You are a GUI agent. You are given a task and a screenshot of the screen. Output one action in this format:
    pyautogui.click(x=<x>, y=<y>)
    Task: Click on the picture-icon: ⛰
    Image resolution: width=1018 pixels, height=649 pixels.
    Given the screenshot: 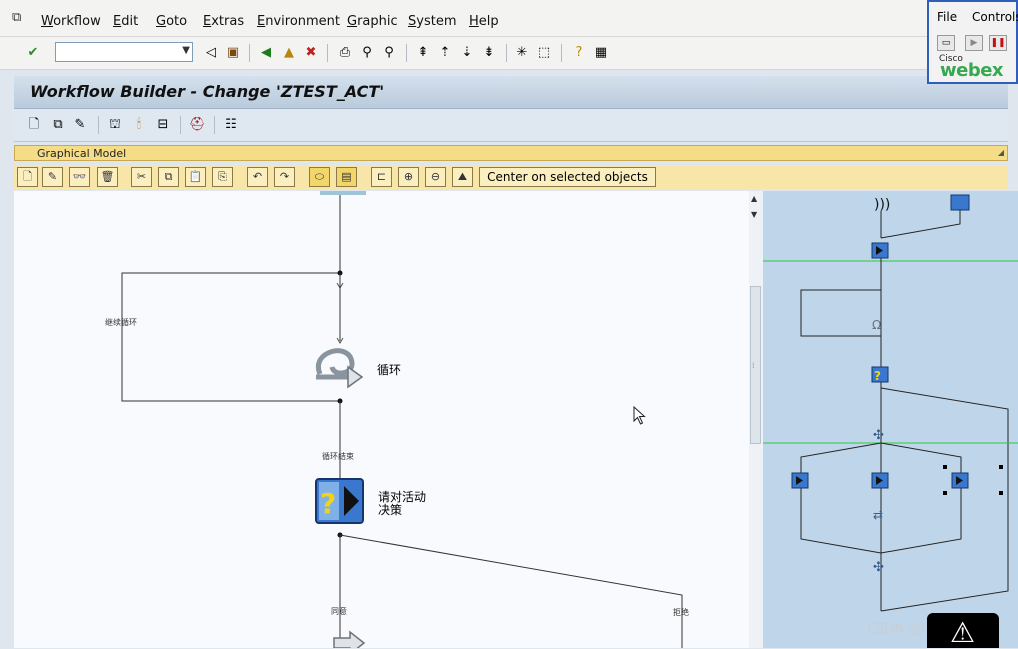 What is the action you would take?
    pyautogui.click(x=462, y=177)
    